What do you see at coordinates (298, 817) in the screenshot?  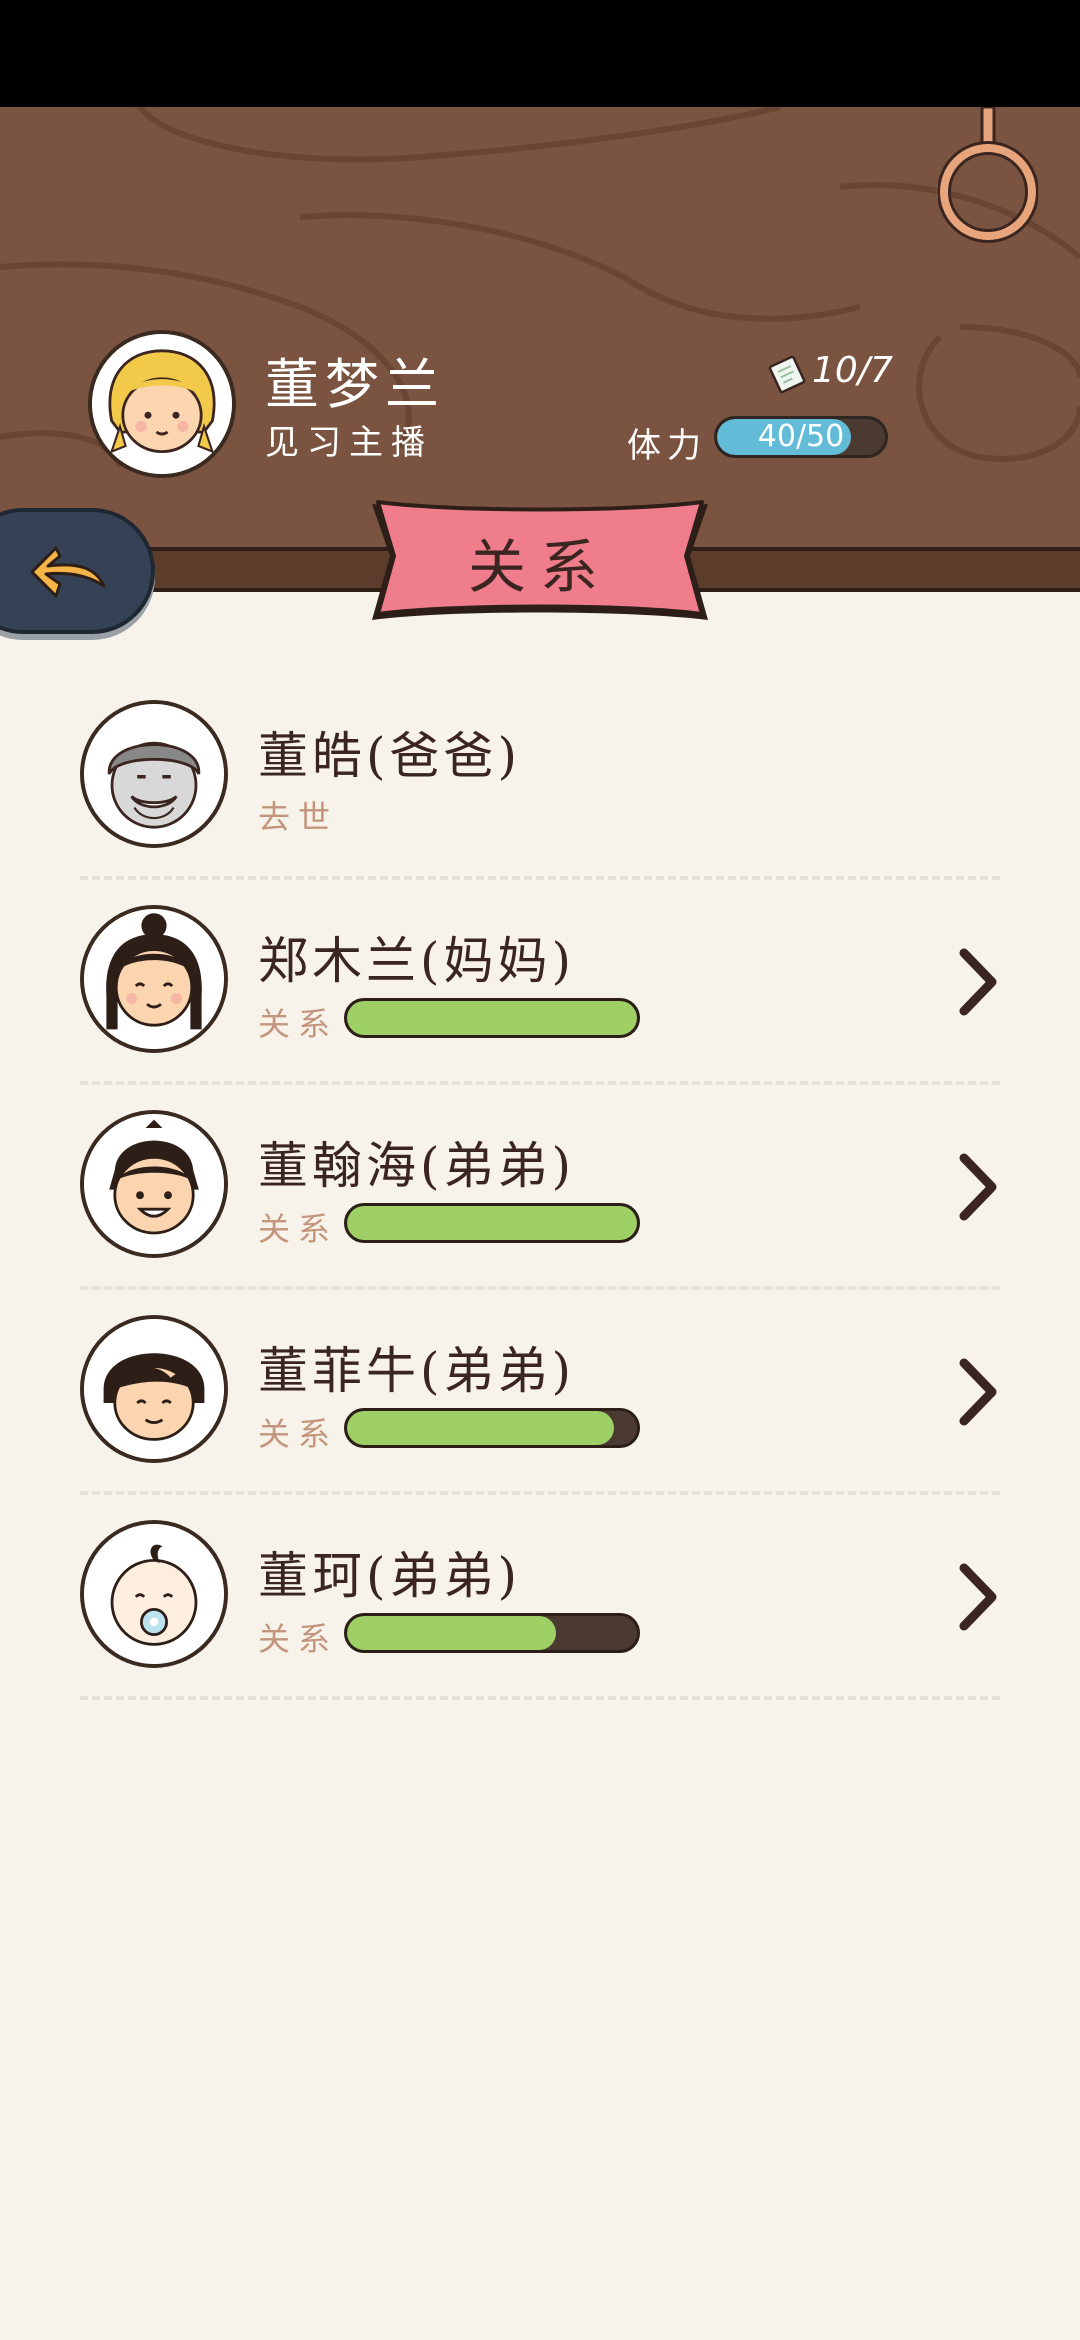 I see `relation-status: 去世` at bounding box center [298, 817].